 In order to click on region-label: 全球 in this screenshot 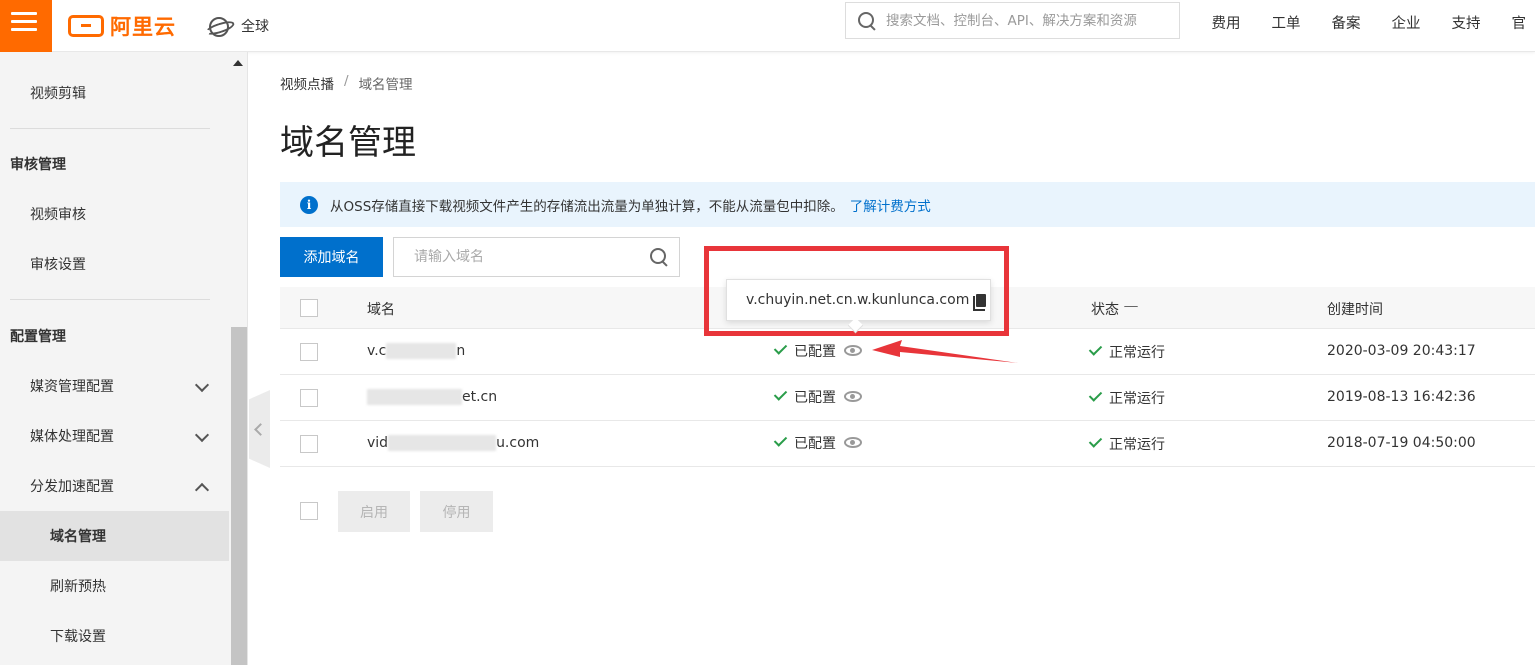, I will do `click(255, 27)`.